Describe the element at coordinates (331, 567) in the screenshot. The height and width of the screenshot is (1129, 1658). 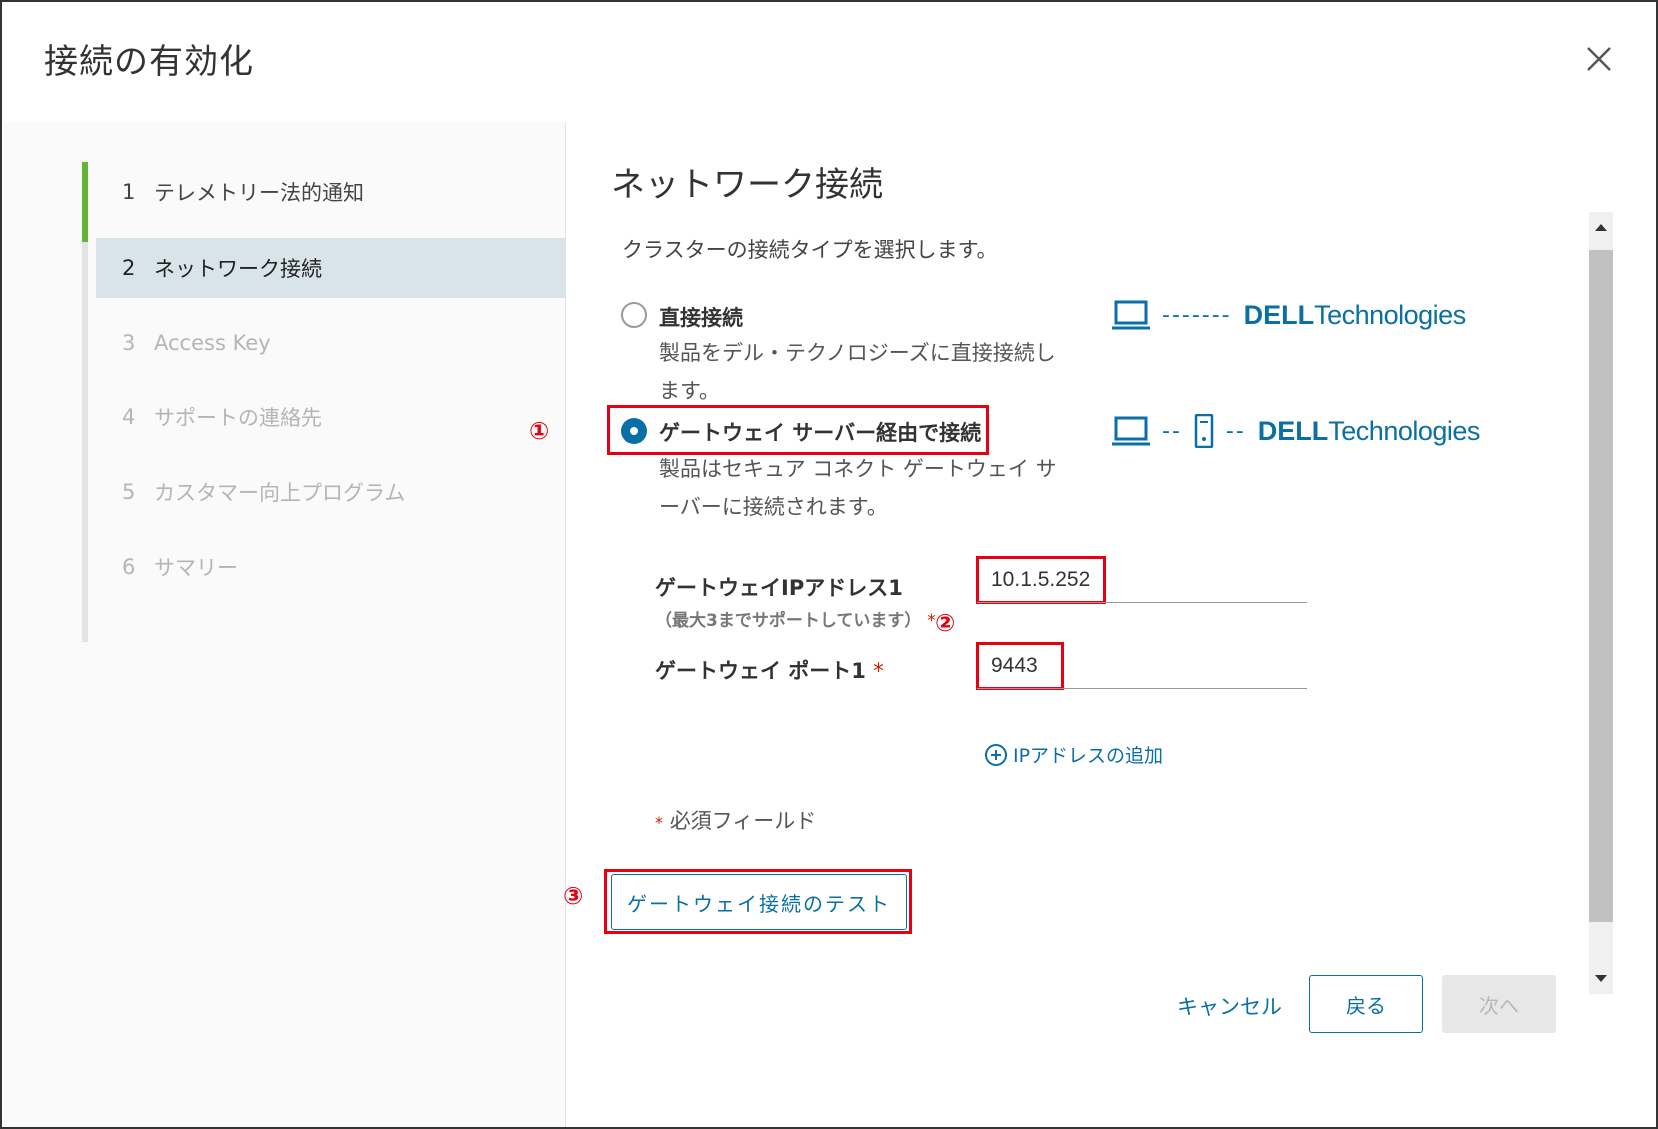
I see `step-summary: 6 サマリー` at that location.